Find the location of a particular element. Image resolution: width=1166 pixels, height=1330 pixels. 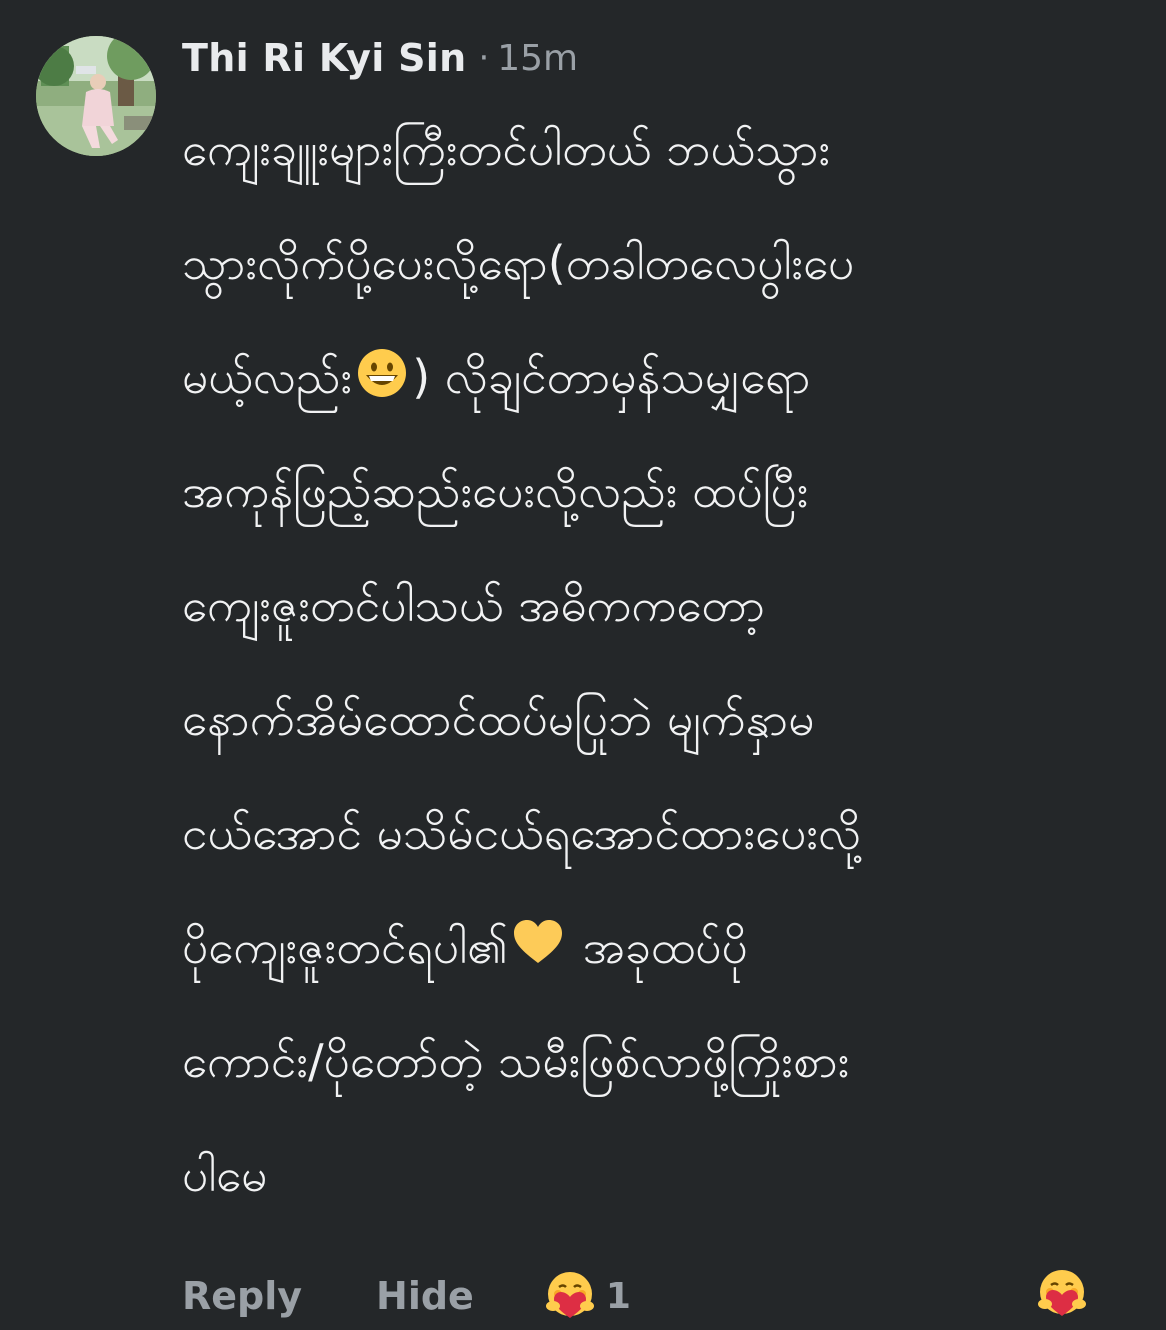

comment-line: အကုန်ဖြည့်ဆည်းပေးလို့လည်း ထပ်ပြီး is located at coordinates (495, 491).